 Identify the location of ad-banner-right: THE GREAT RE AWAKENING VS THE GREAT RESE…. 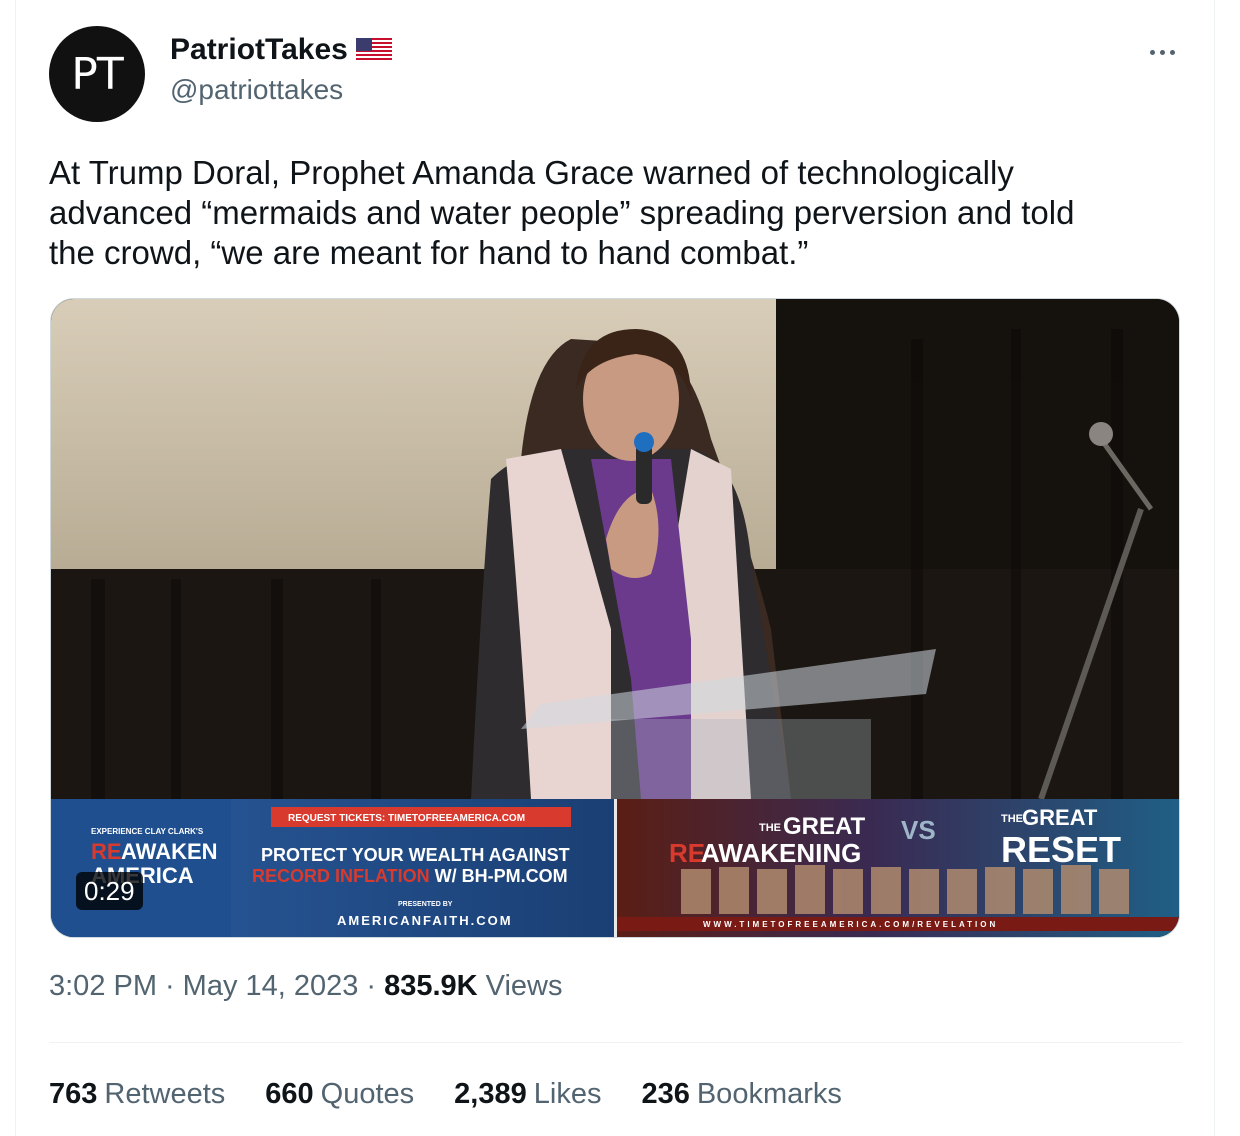
(898, 868).